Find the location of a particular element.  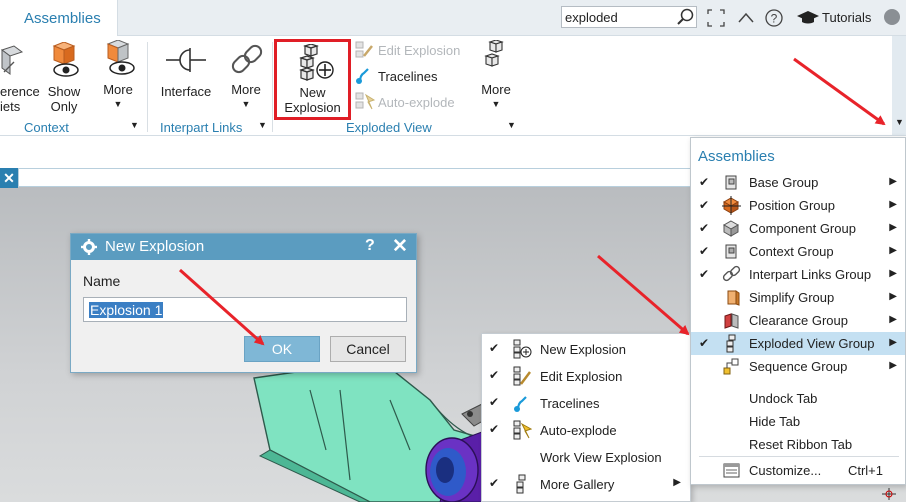

menu-item-label: Interpart Links Group is located at coordinates (810, 274).